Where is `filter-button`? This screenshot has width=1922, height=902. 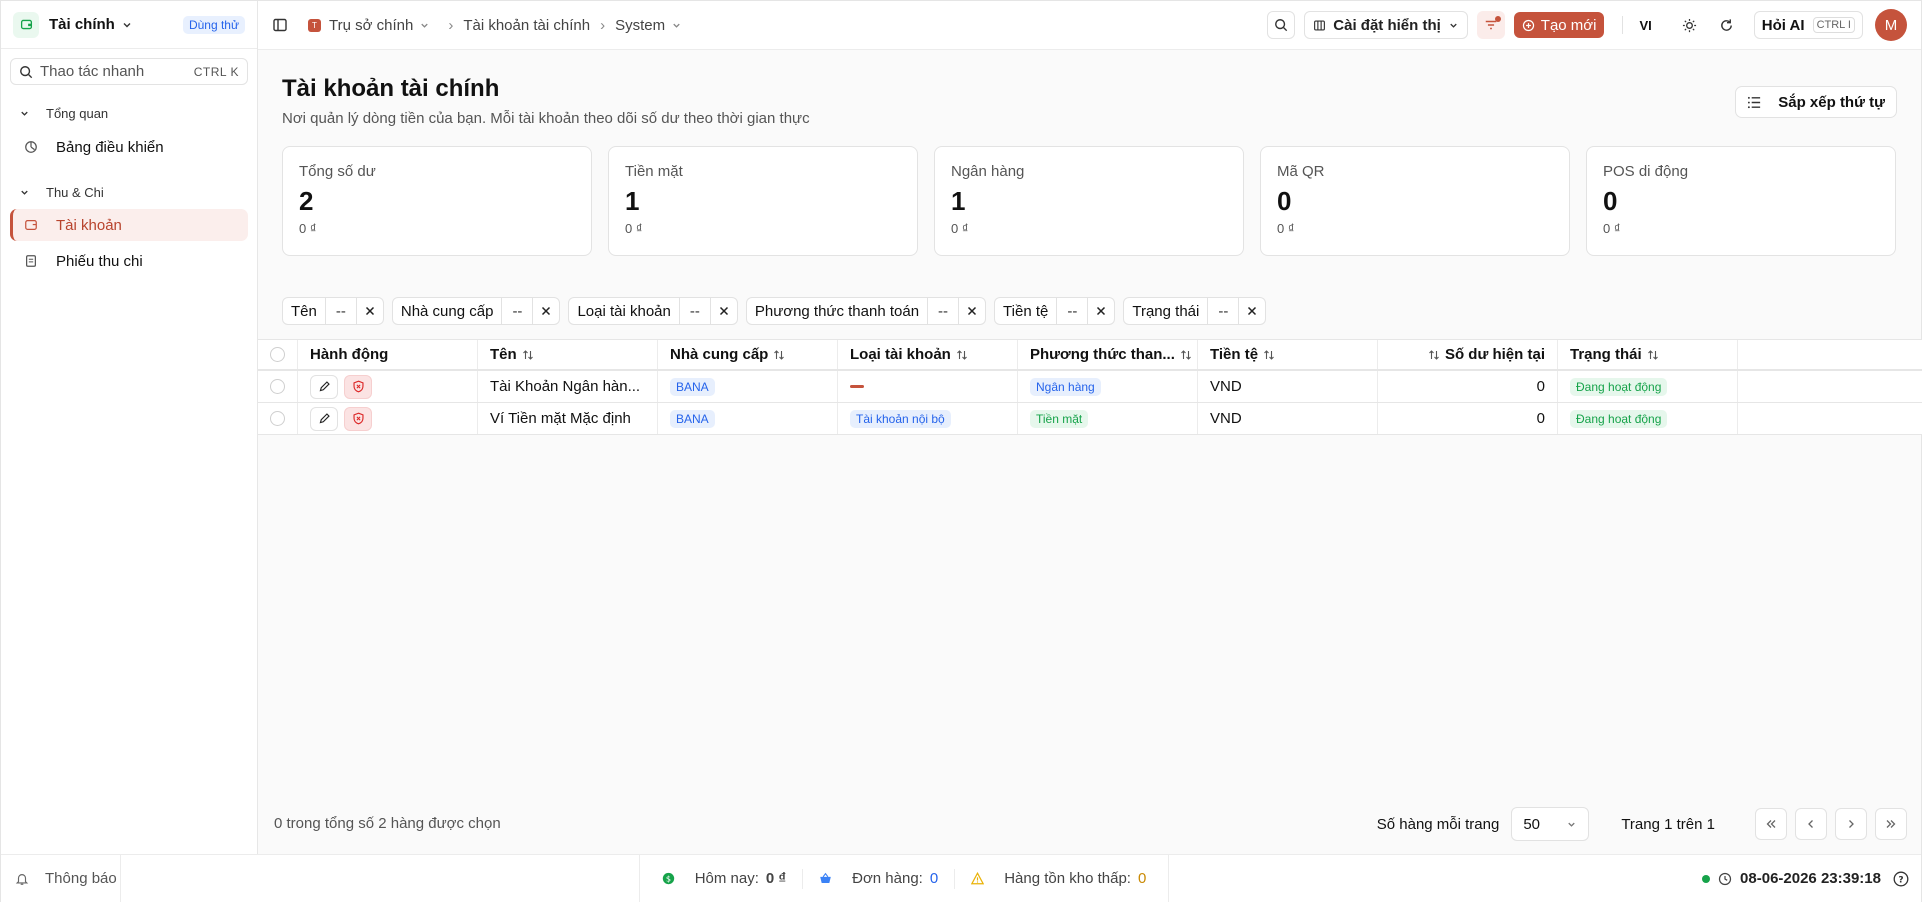 filter-button is located at coordinates (1490, 25).